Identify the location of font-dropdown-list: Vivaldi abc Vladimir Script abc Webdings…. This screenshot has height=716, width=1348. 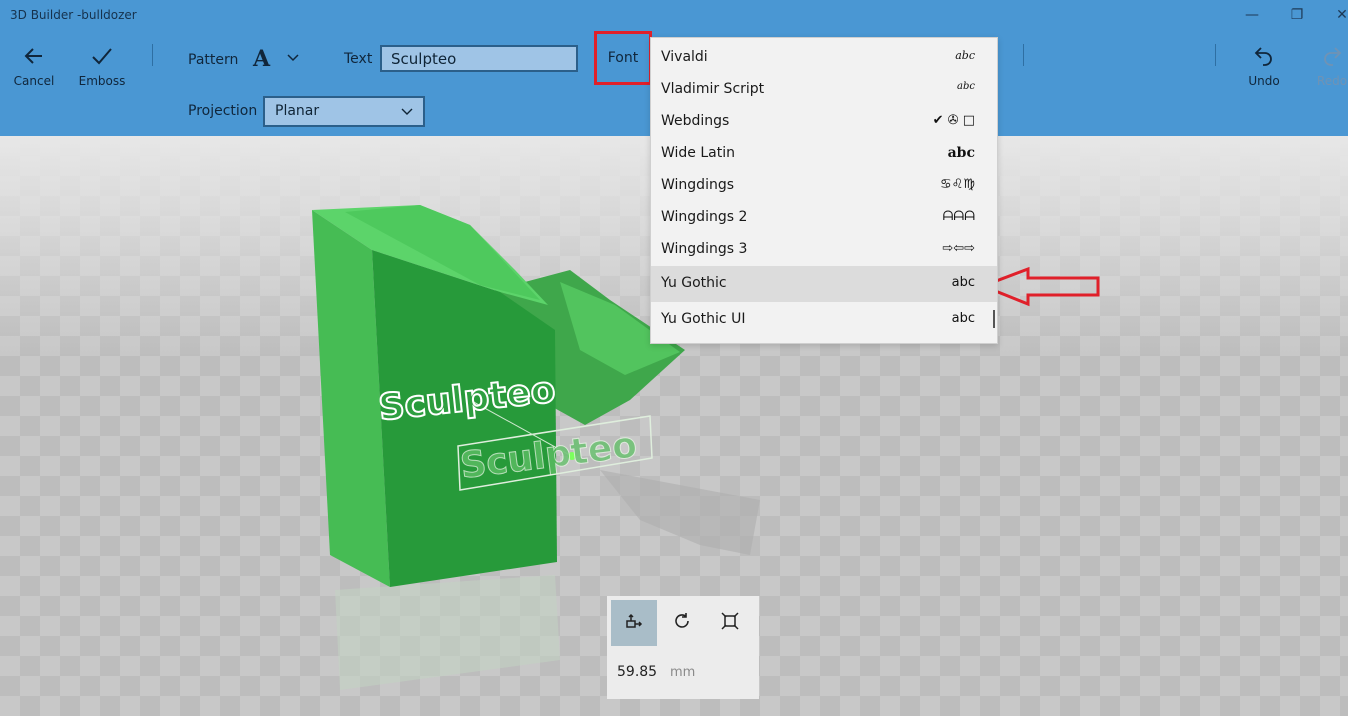
(824, 190).